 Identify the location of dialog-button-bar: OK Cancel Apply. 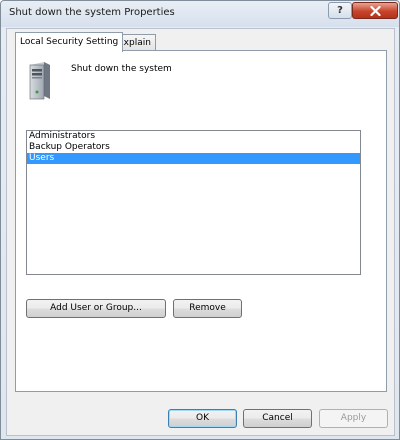
(200, 413).